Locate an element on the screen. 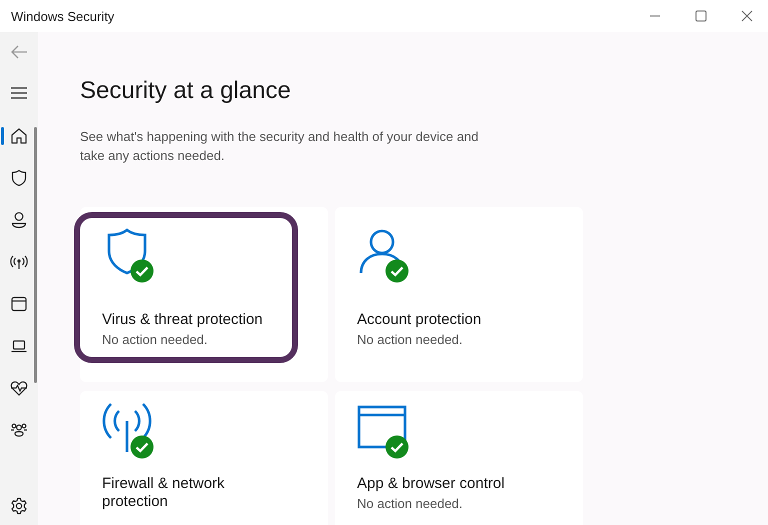 Image resolution: width=768 pixels, height=525 pixels. close-icon is located at coordinates (747, 16).